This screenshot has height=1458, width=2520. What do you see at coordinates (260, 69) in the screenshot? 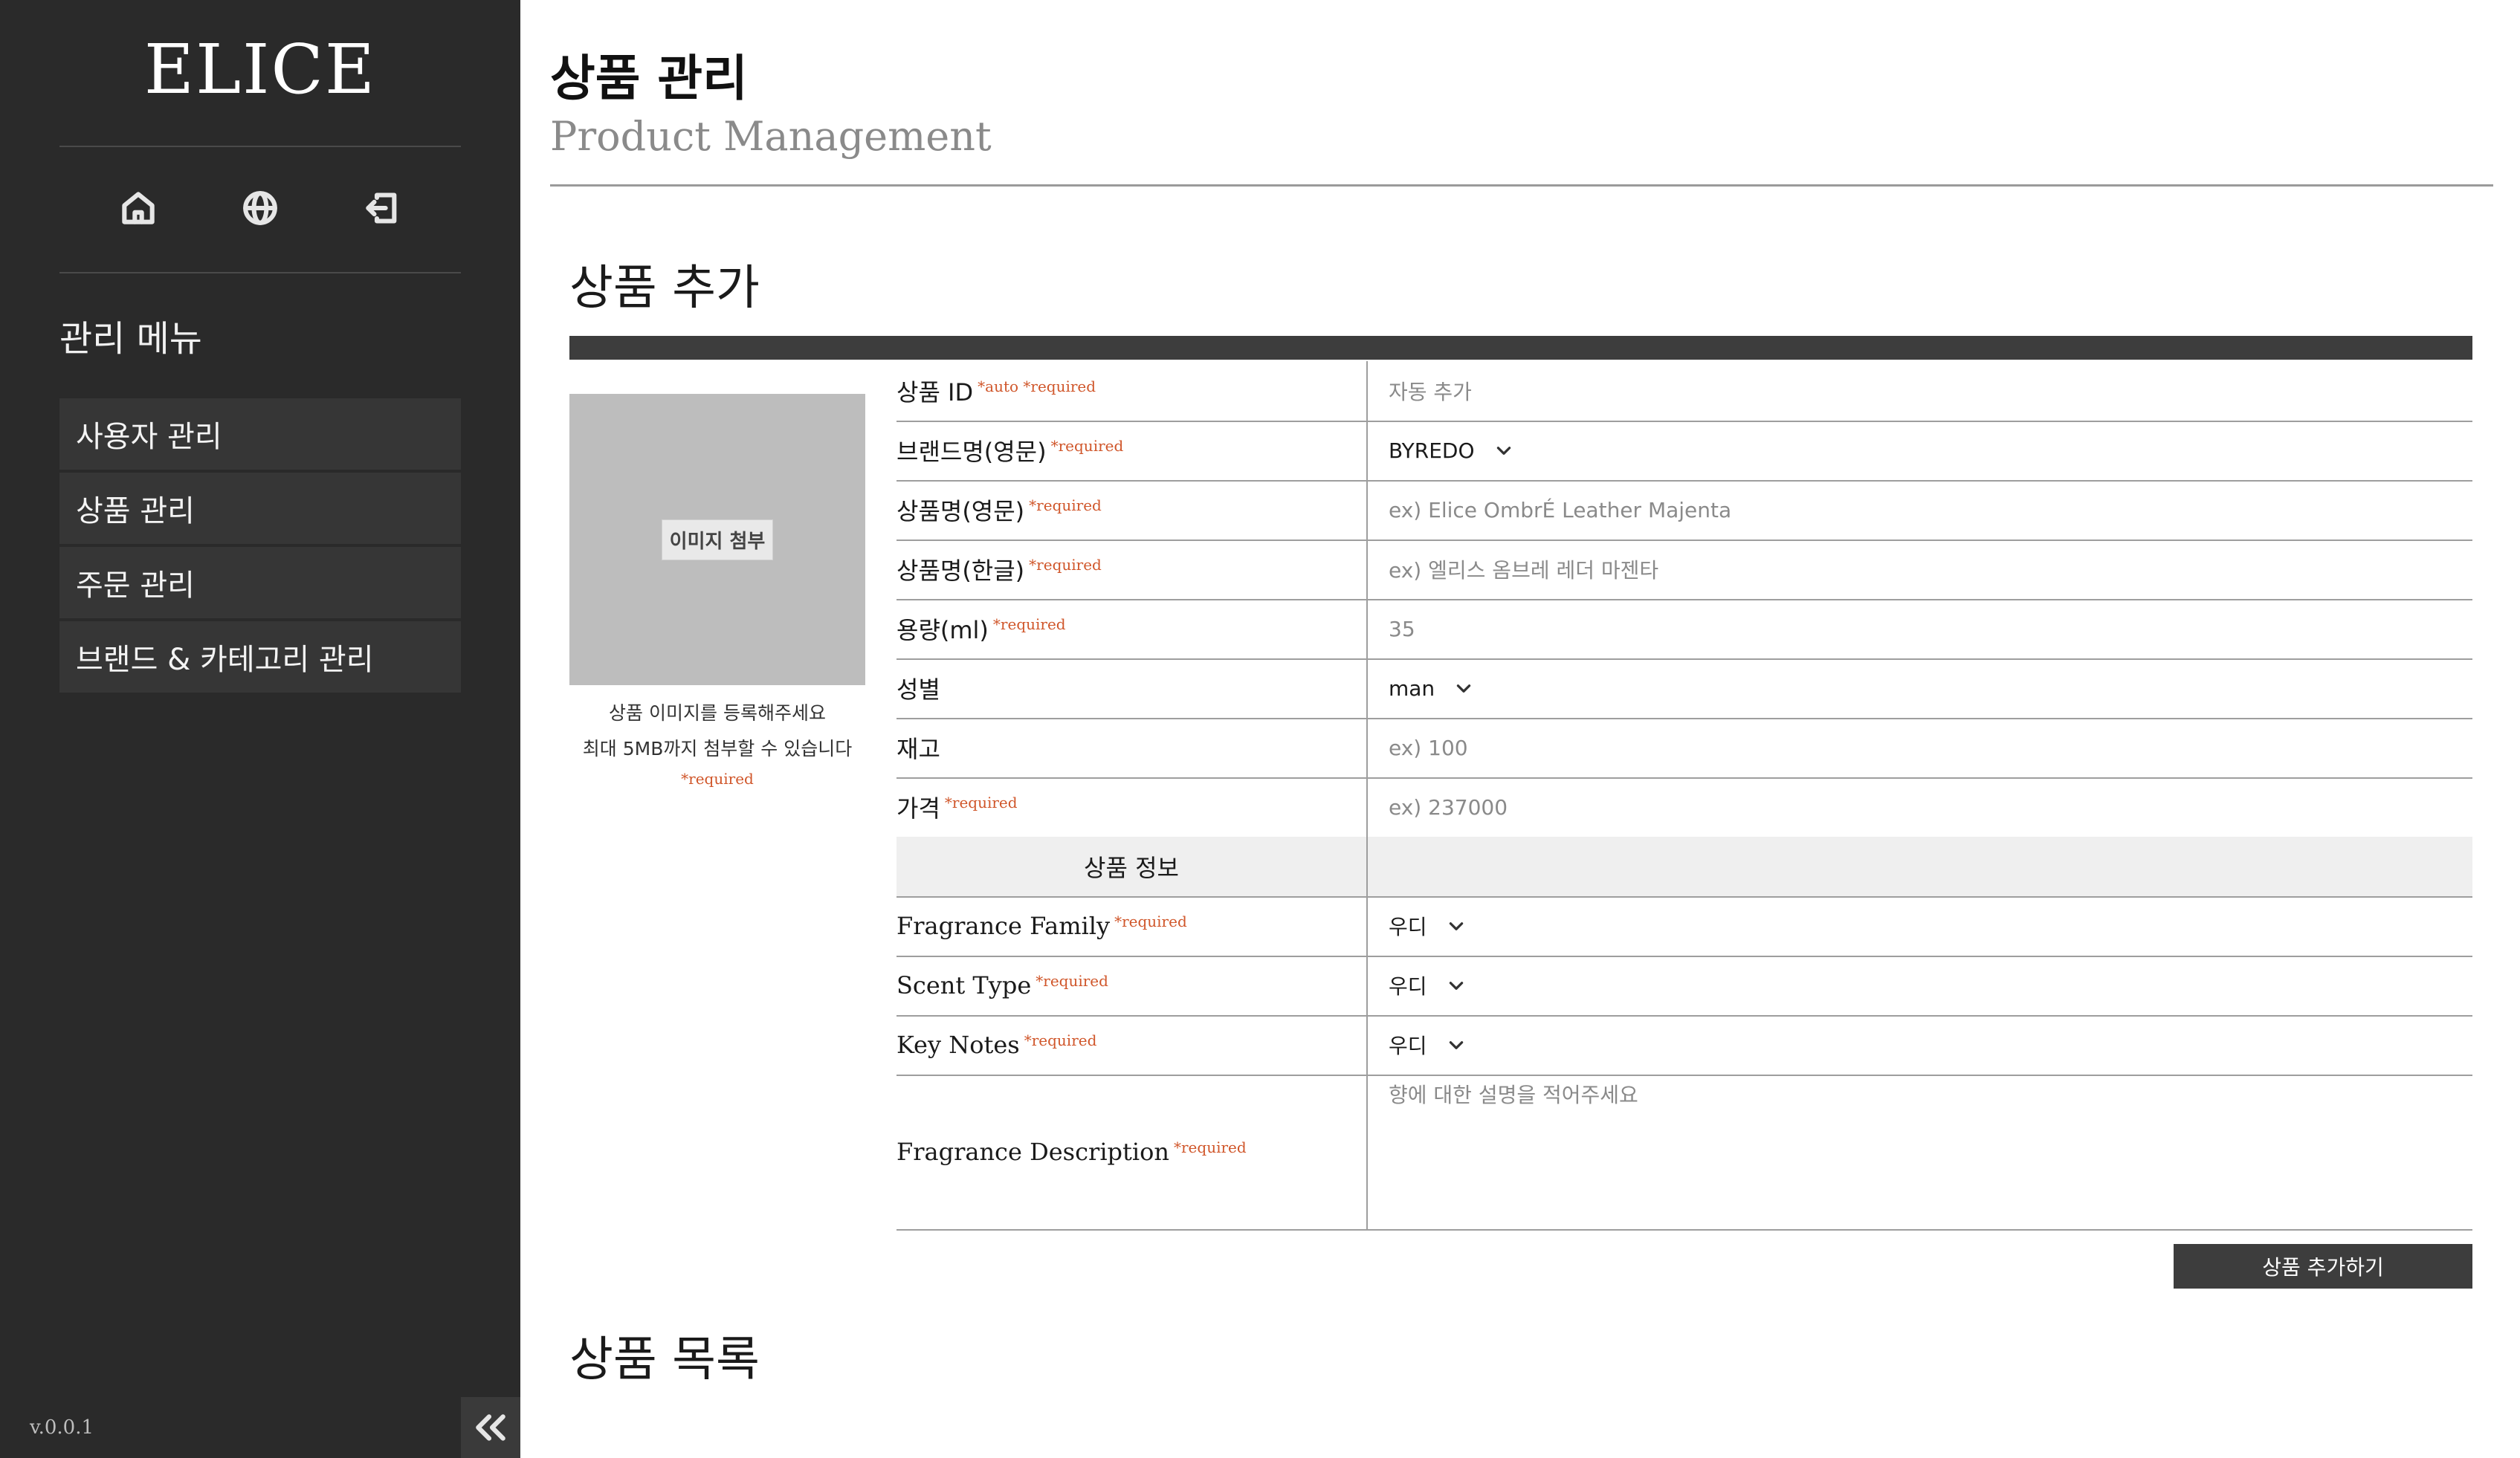
I see `app-logo: ELICE` at bounding box center [260, 69].